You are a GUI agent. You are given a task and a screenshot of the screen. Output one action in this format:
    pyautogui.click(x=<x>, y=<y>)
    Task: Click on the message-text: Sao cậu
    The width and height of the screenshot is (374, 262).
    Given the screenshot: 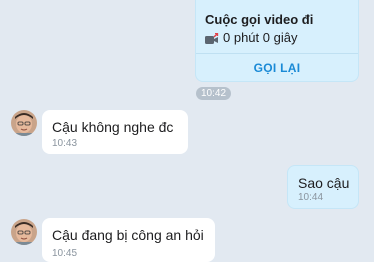 What is the action you would take?
    pyautogui.click(x=324, y=183)
    